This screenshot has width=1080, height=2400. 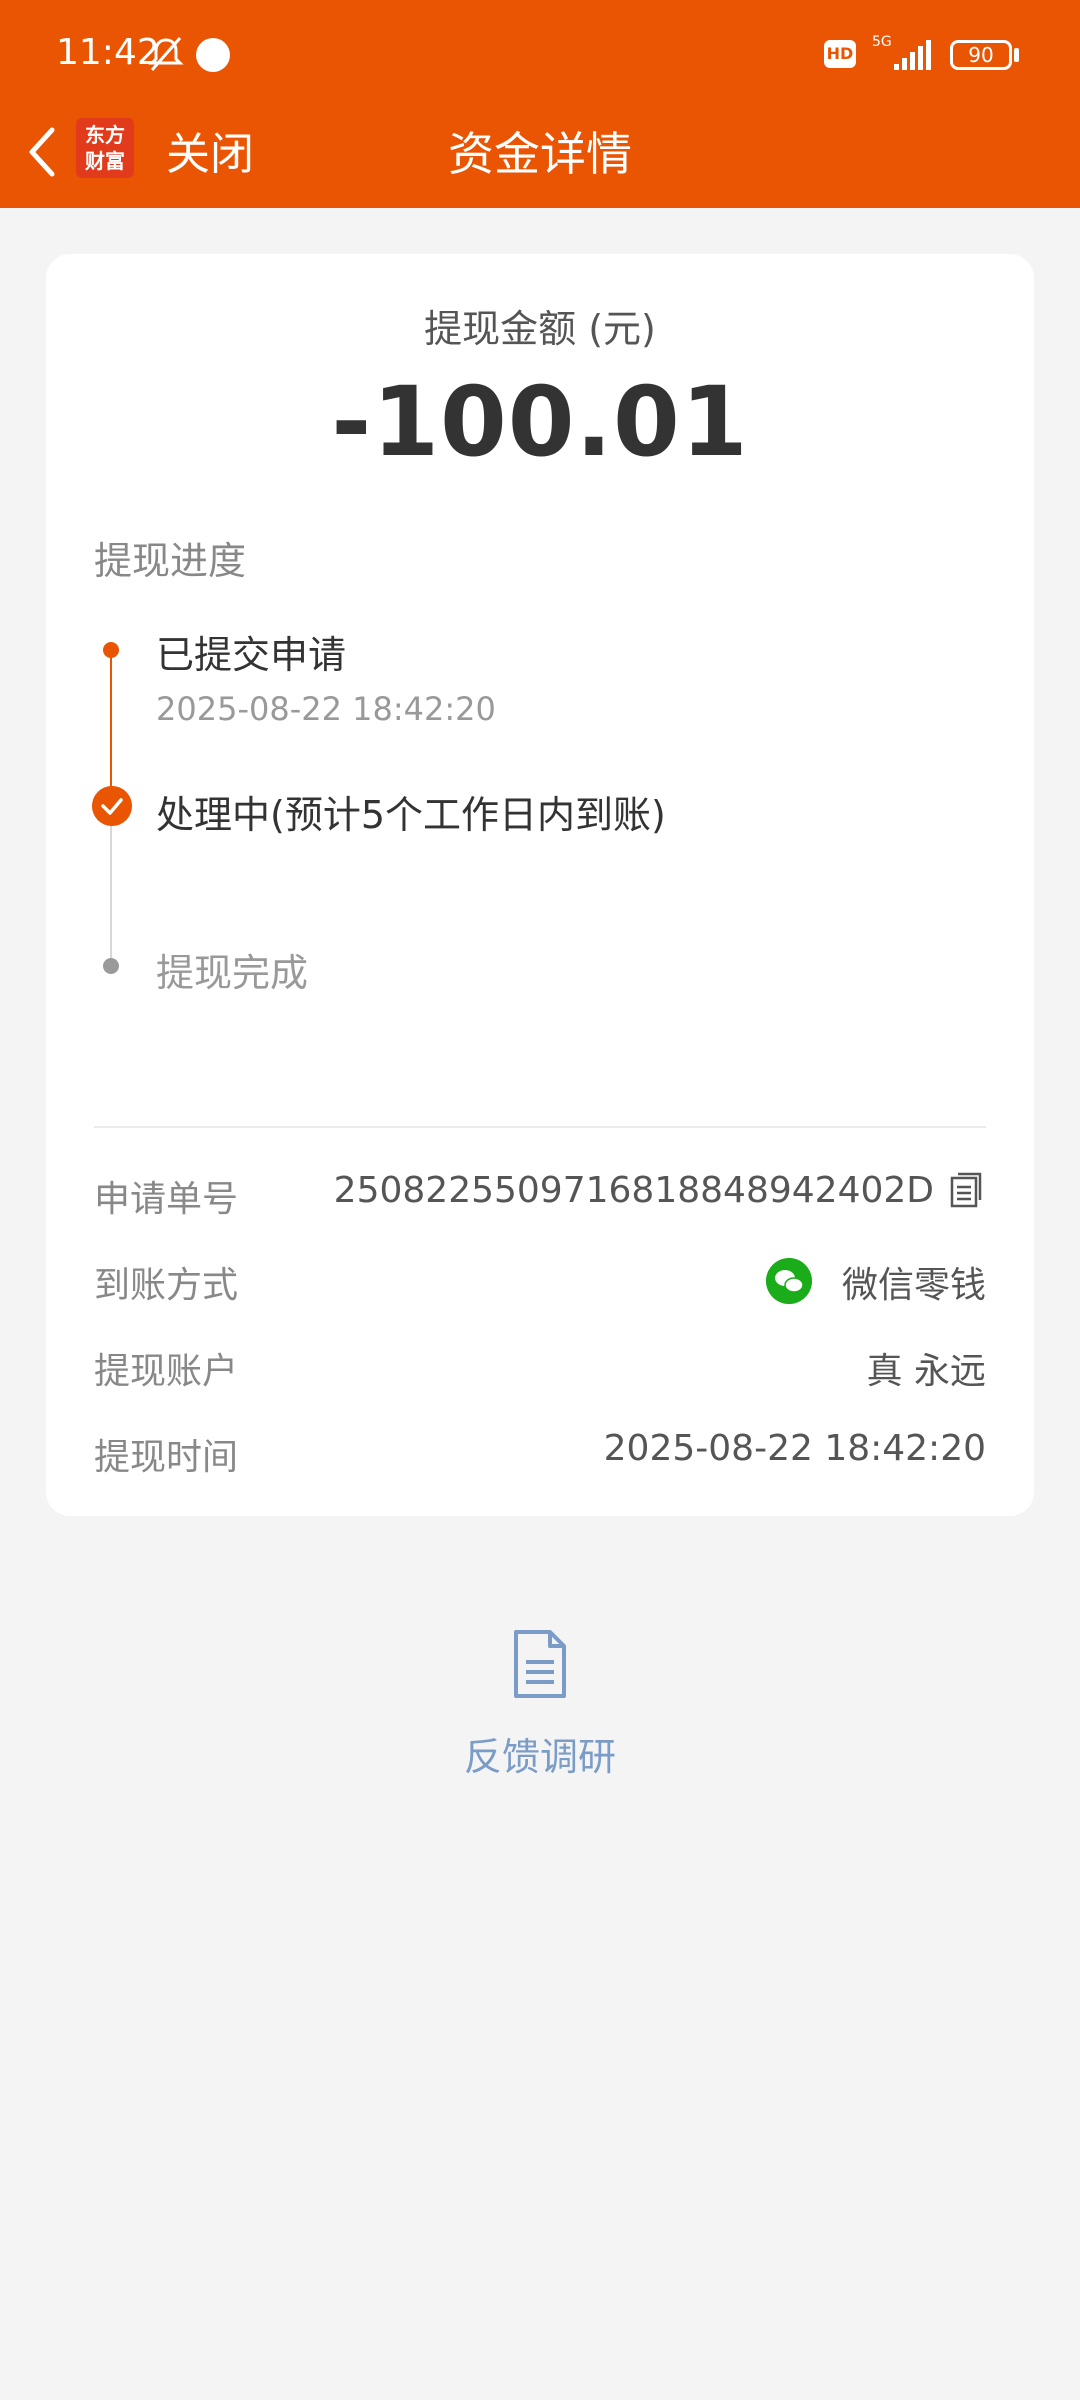 What do you see at coordinates (882, 42) in the screenshot?
I see `network-label: 5G` at bounding box center [882, 42].